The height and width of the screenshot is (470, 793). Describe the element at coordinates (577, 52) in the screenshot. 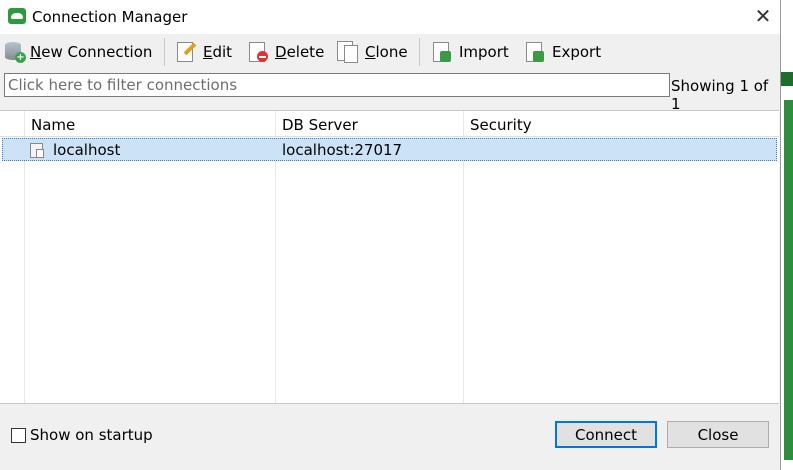

I see `export-label: Export` at that location.